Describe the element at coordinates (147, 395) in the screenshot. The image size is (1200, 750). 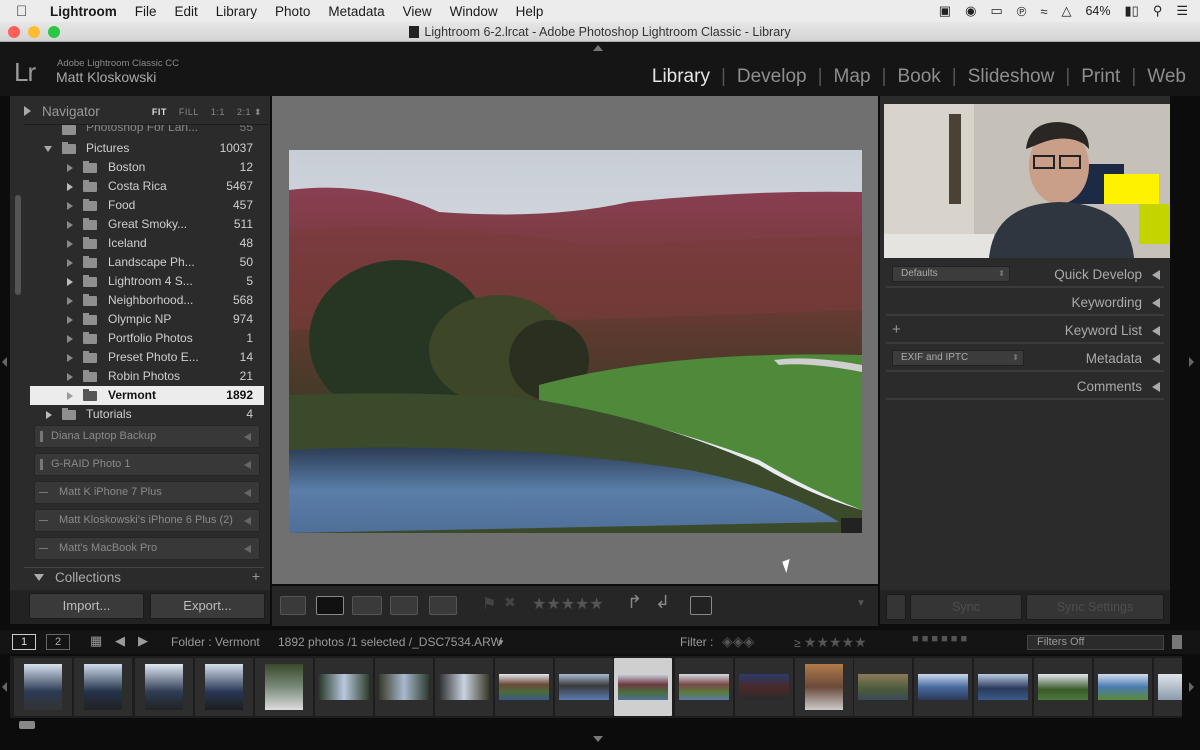
I see `folder-row-vermont: Vermont 1892` at that location.